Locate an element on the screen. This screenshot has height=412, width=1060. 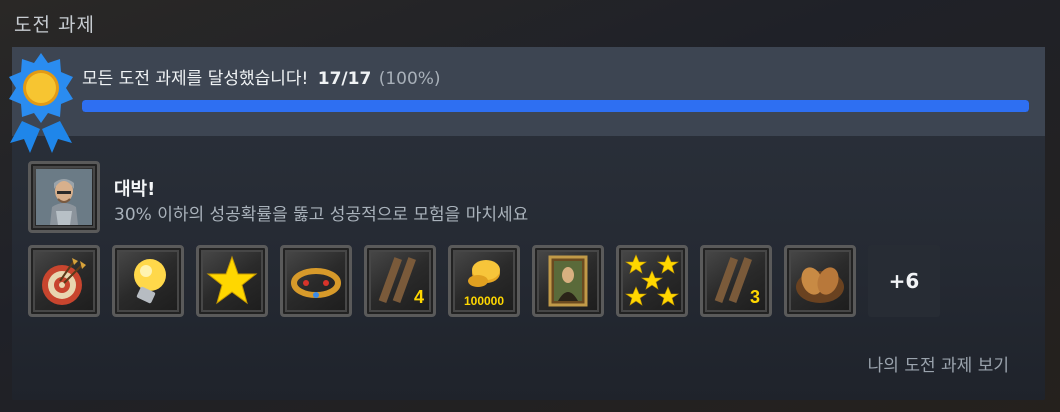
knight-icon is located at coordinates (64, 197).